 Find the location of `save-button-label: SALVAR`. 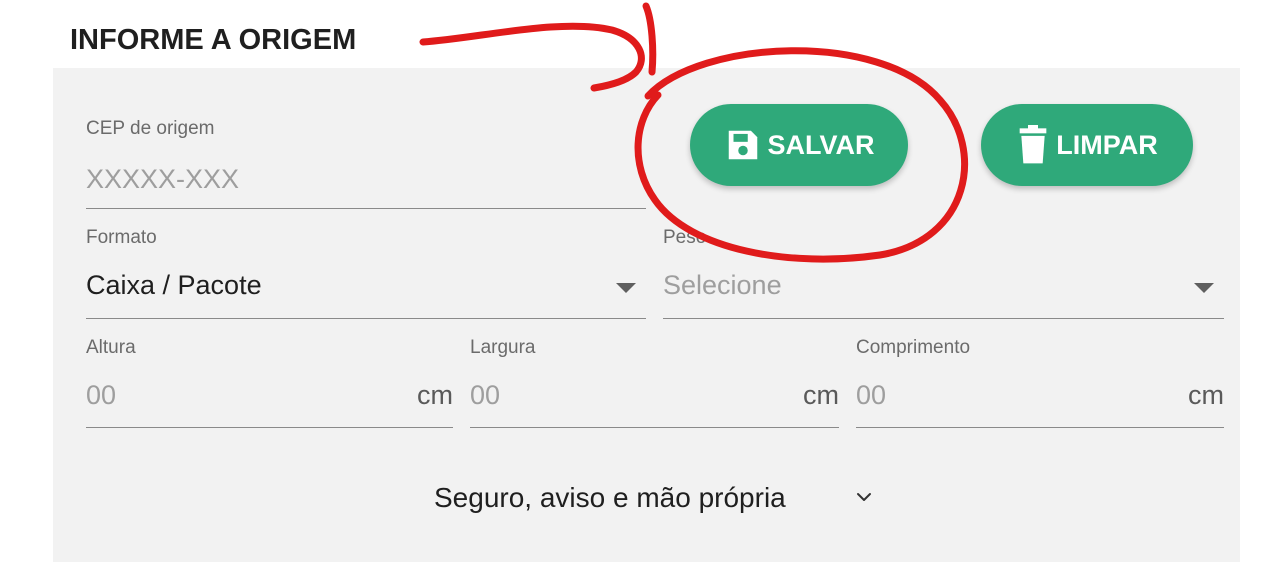

save-button-label: SALVAR is located at coordinates (821, 144).